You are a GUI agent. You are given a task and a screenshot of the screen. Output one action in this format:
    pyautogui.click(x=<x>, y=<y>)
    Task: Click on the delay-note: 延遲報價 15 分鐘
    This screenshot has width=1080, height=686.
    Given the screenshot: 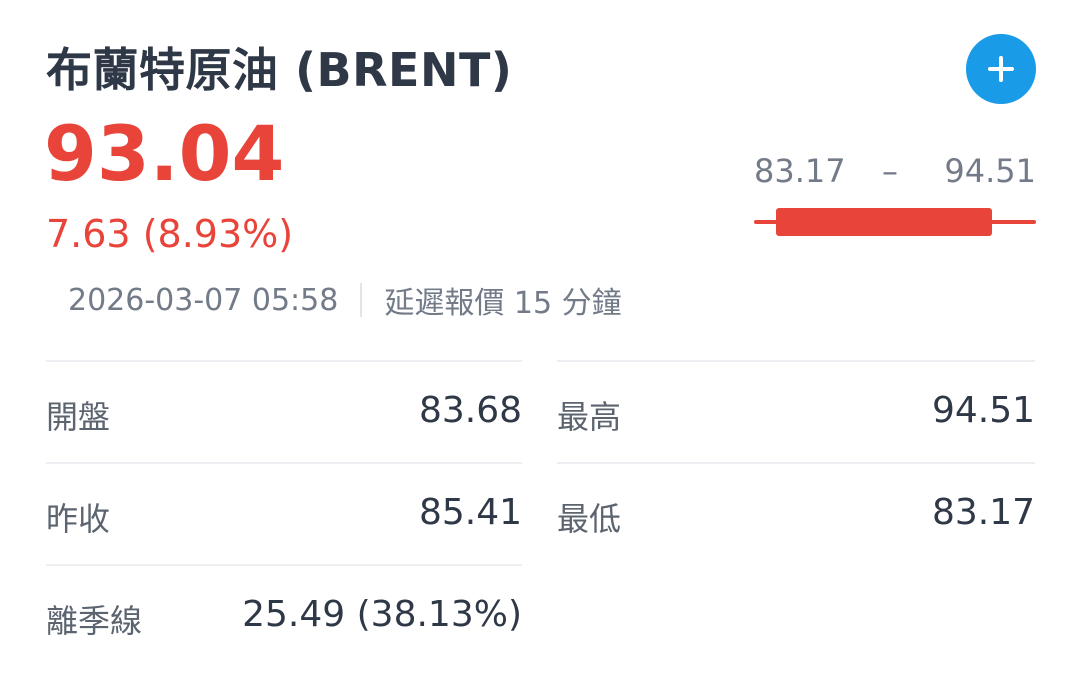 What is the action you would take?
    pyautogui.click(x=503, y=303)
    